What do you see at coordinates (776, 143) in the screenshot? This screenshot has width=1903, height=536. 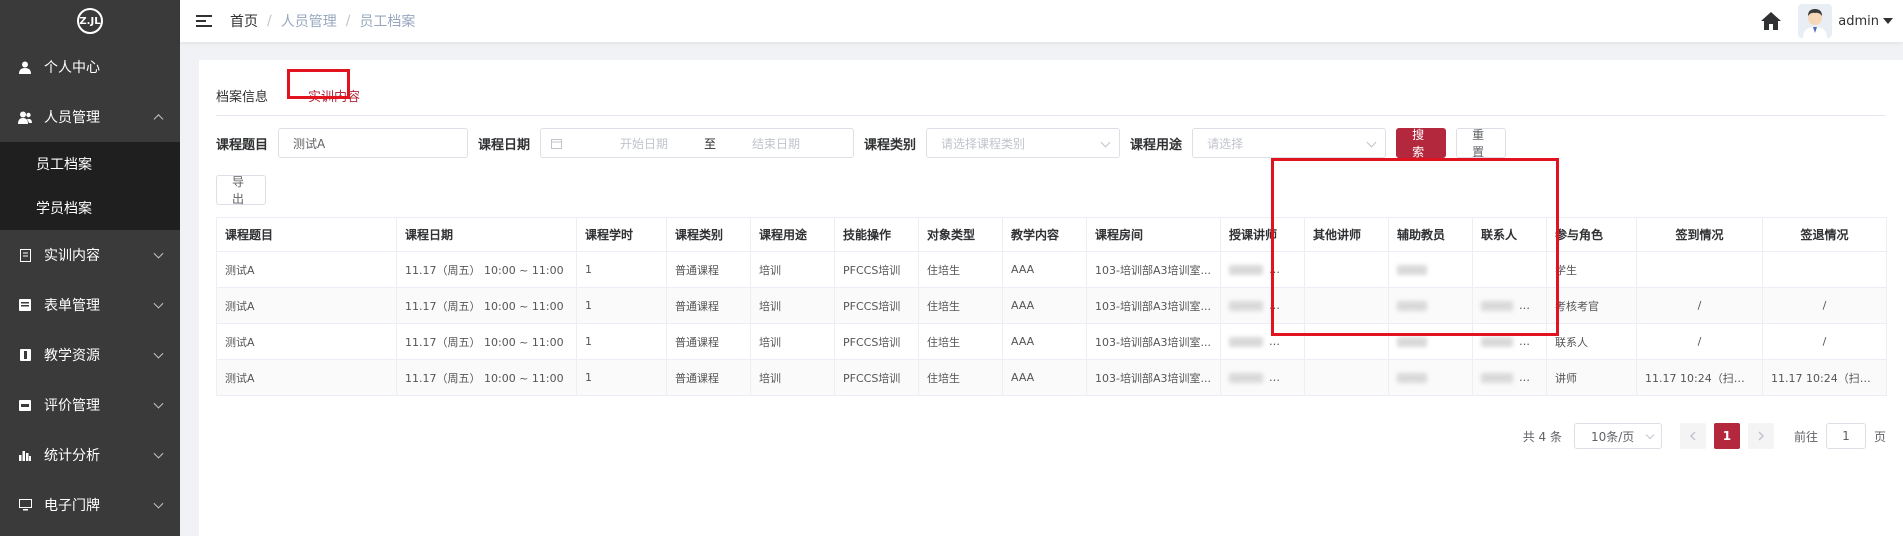 I see `end-date-input: 结束日期` at bounding box center [776, 143].